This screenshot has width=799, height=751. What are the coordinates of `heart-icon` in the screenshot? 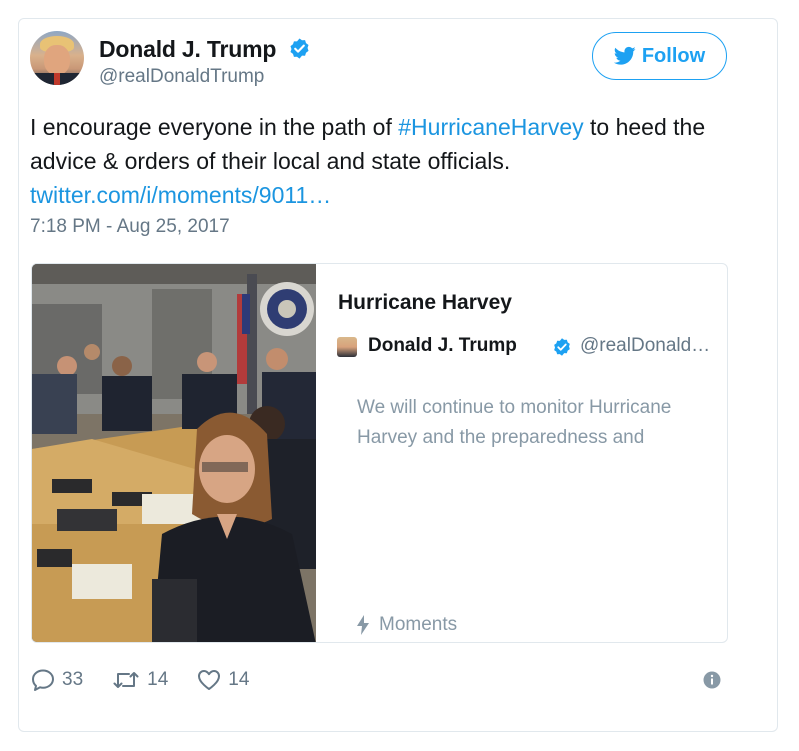 It's located at (209, 680).